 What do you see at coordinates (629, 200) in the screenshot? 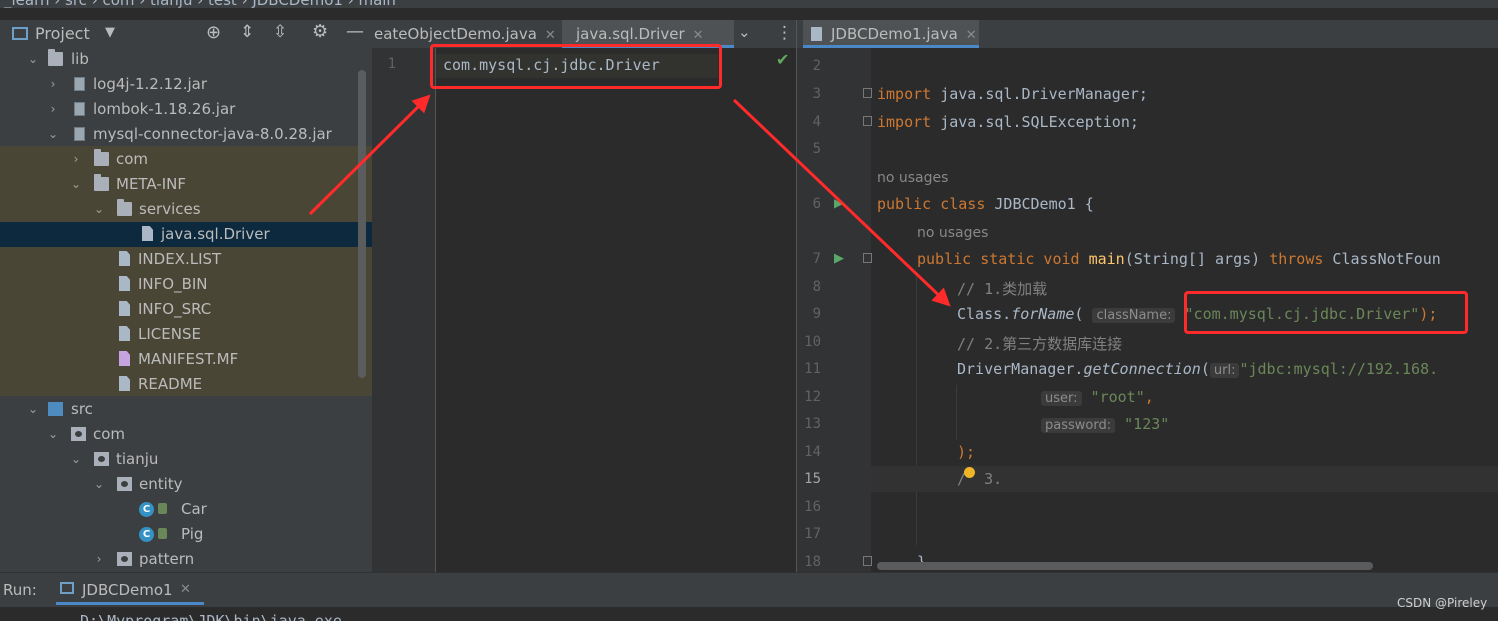
I see `annotation-arrows` at bounding box center [629, 200].